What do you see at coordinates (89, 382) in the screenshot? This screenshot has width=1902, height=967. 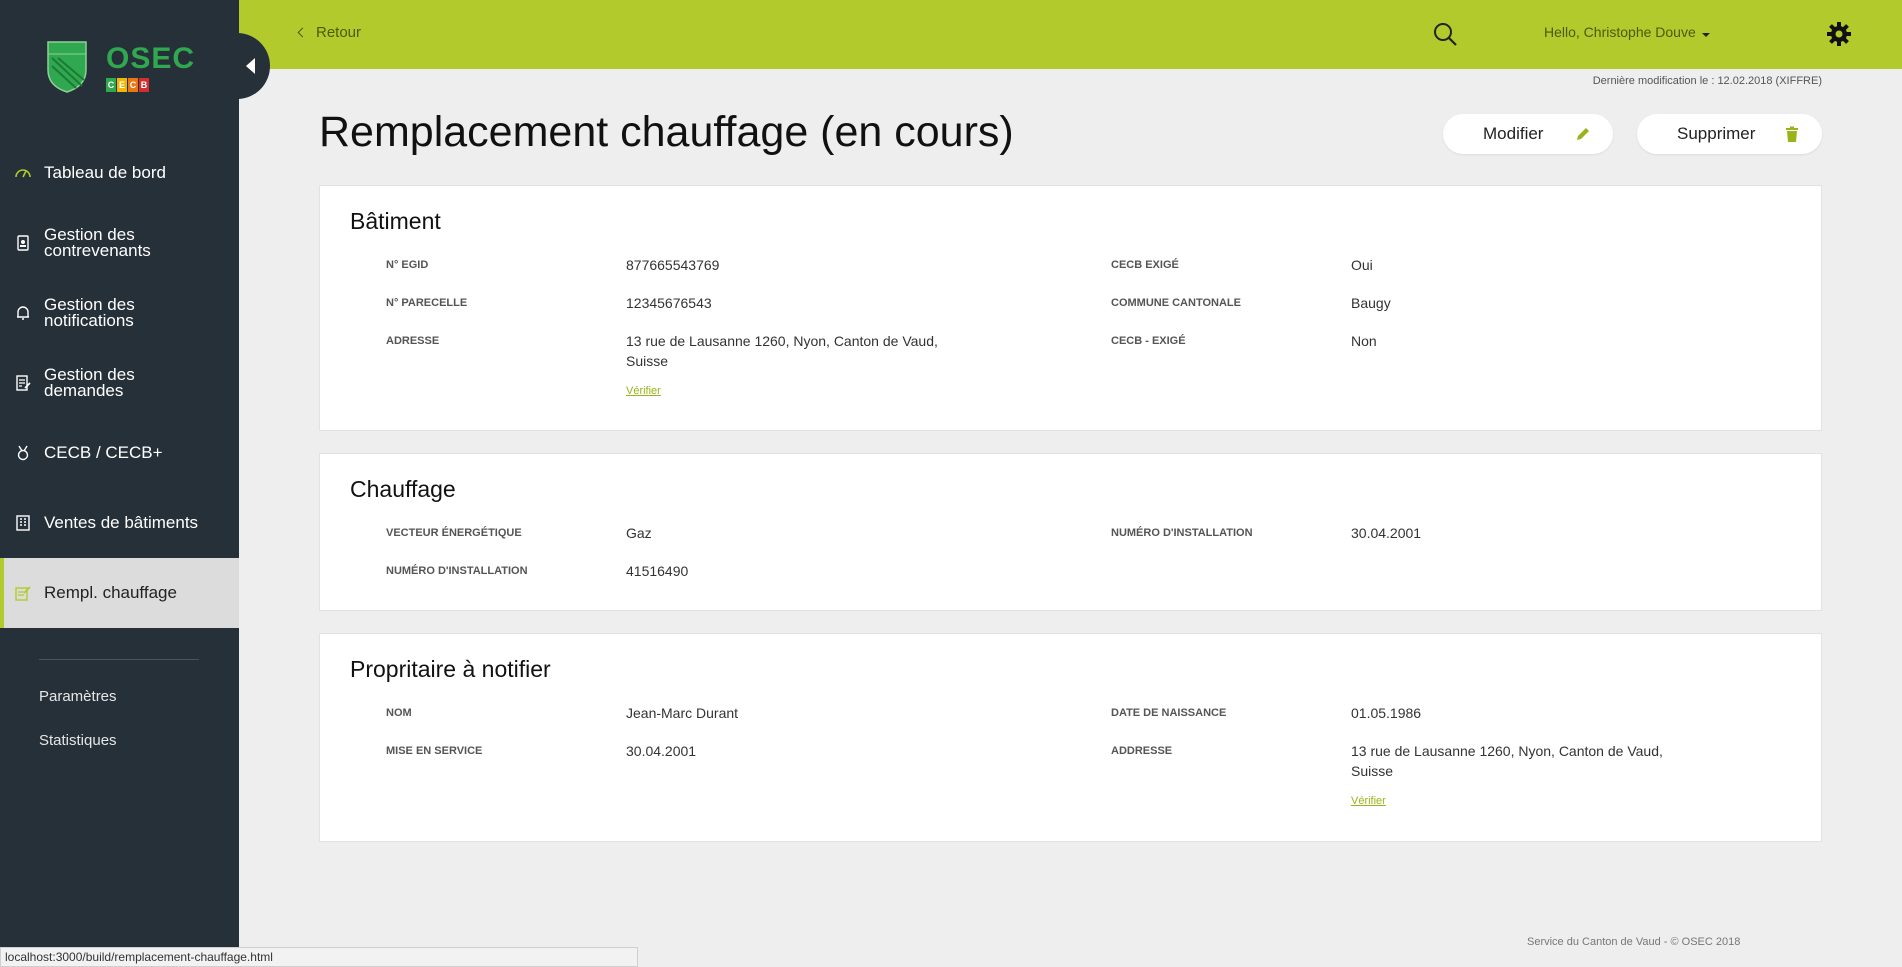 I see `sidebar-item-label: Gestion des demandes` at bounding box center [89, 382].